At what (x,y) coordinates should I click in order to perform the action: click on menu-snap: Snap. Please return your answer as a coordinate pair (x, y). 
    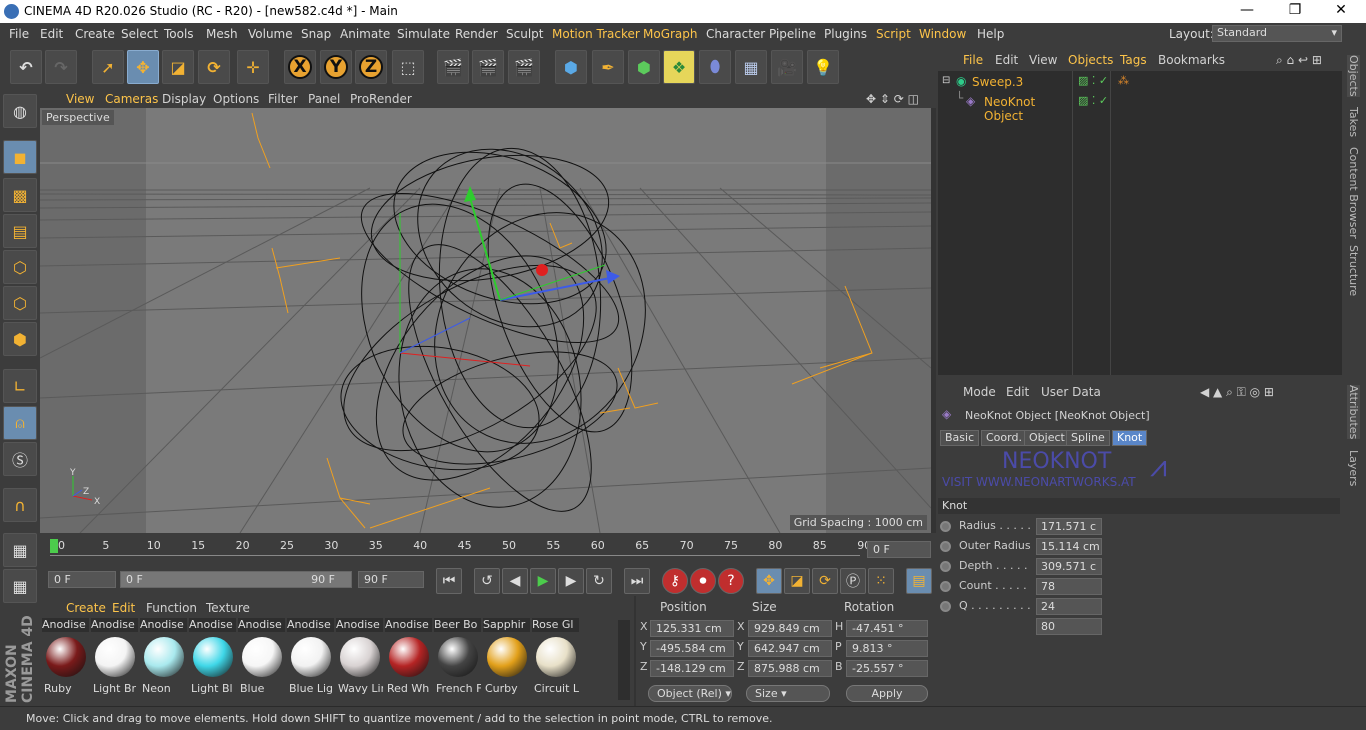
    Looking at the image, I should click on (316, 34).